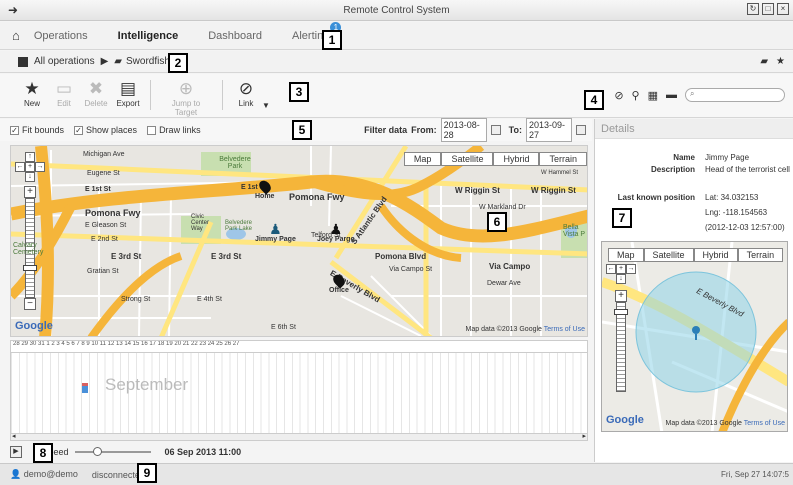  I want to click on to-label: To:, so click(515, 130).